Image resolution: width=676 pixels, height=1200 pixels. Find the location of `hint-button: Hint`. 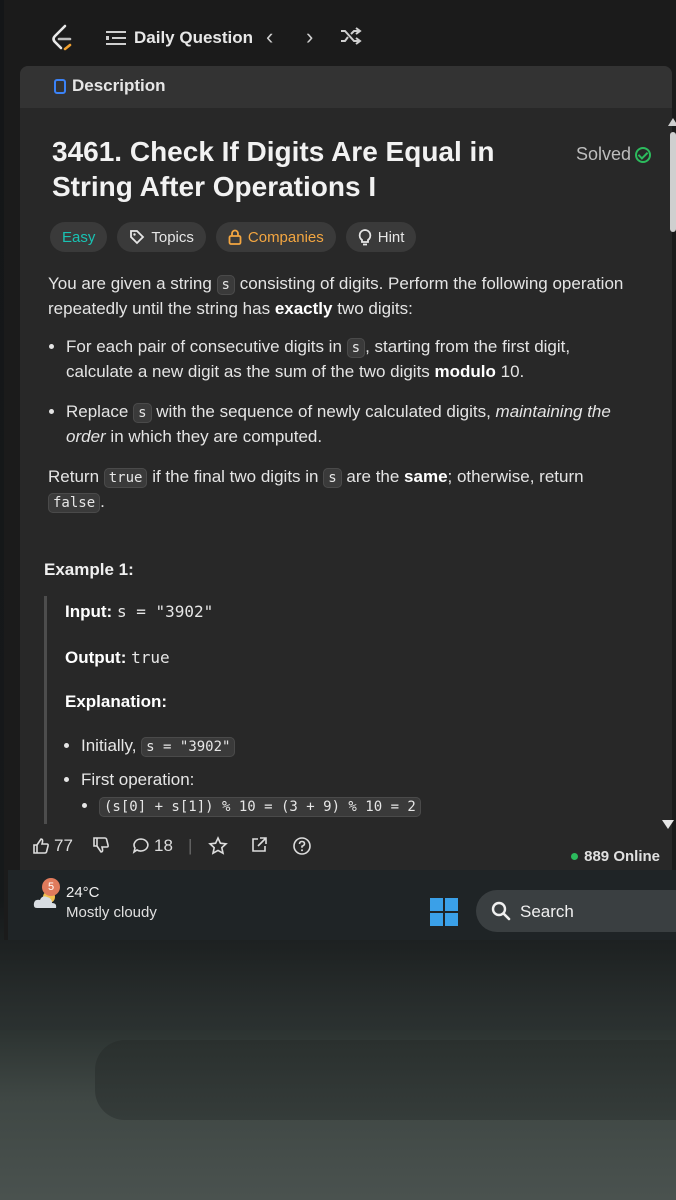

hint-button: Hint is located at coordinates (381, 237).